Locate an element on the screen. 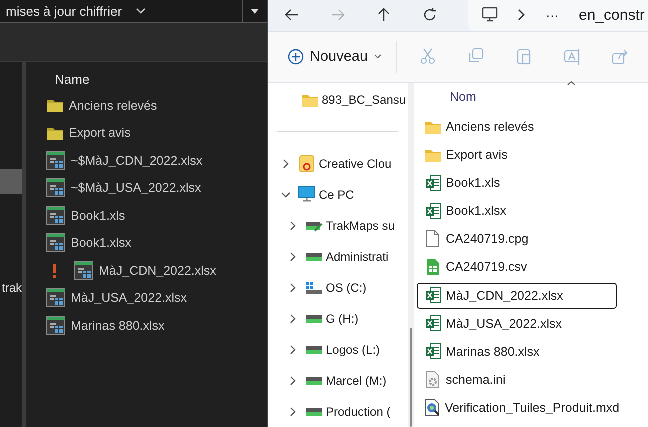 This screenshot has height=427, width=648. path-text: mises à jour chiffrier is located at coordinates (64, 11).